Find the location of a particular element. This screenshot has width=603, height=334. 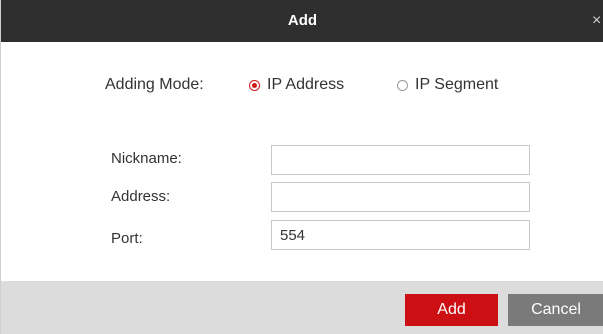

ip-segment-radio: IP Segment is located at coordinates (447, 85).